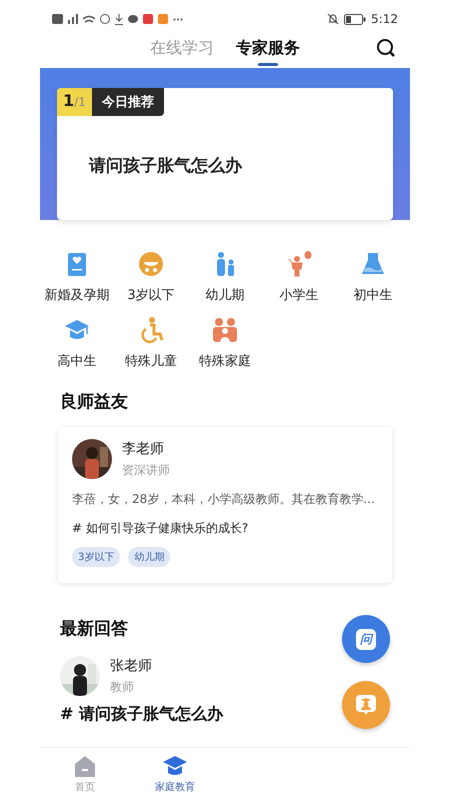 This screenshot has width=450, height=800. I want to click on teacher-card: 李老师 资深讲师 李蓓，女，28岁，本科，小学高级教师。其在教育教学... # 如何引导孩子健康快乐的成长? 3岁以下 幼儿期, so click(225, 505).